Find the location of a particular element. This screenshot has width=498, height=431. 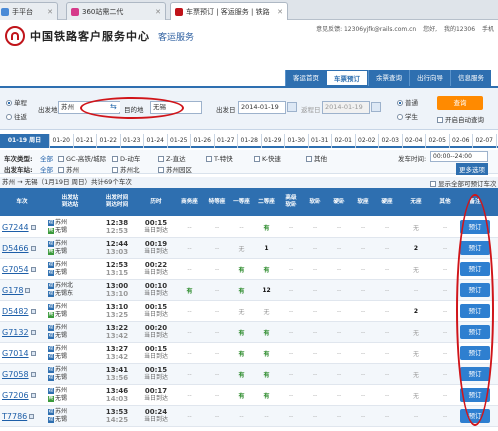

filter-gc: GC-高铁/城际 is located at coordinates (82, 158).